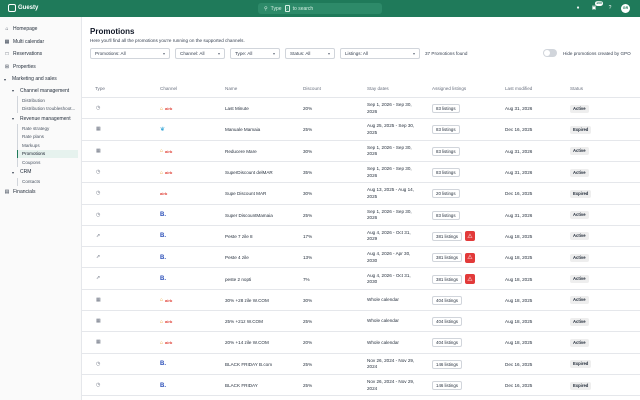 Image resolution: width=640 pixels, height=400 pixels. What do you see at coordinates (320, 8) in the screenshot?
I see `search-input: ⚲ Type / to search` at bounding box center [320, 8].